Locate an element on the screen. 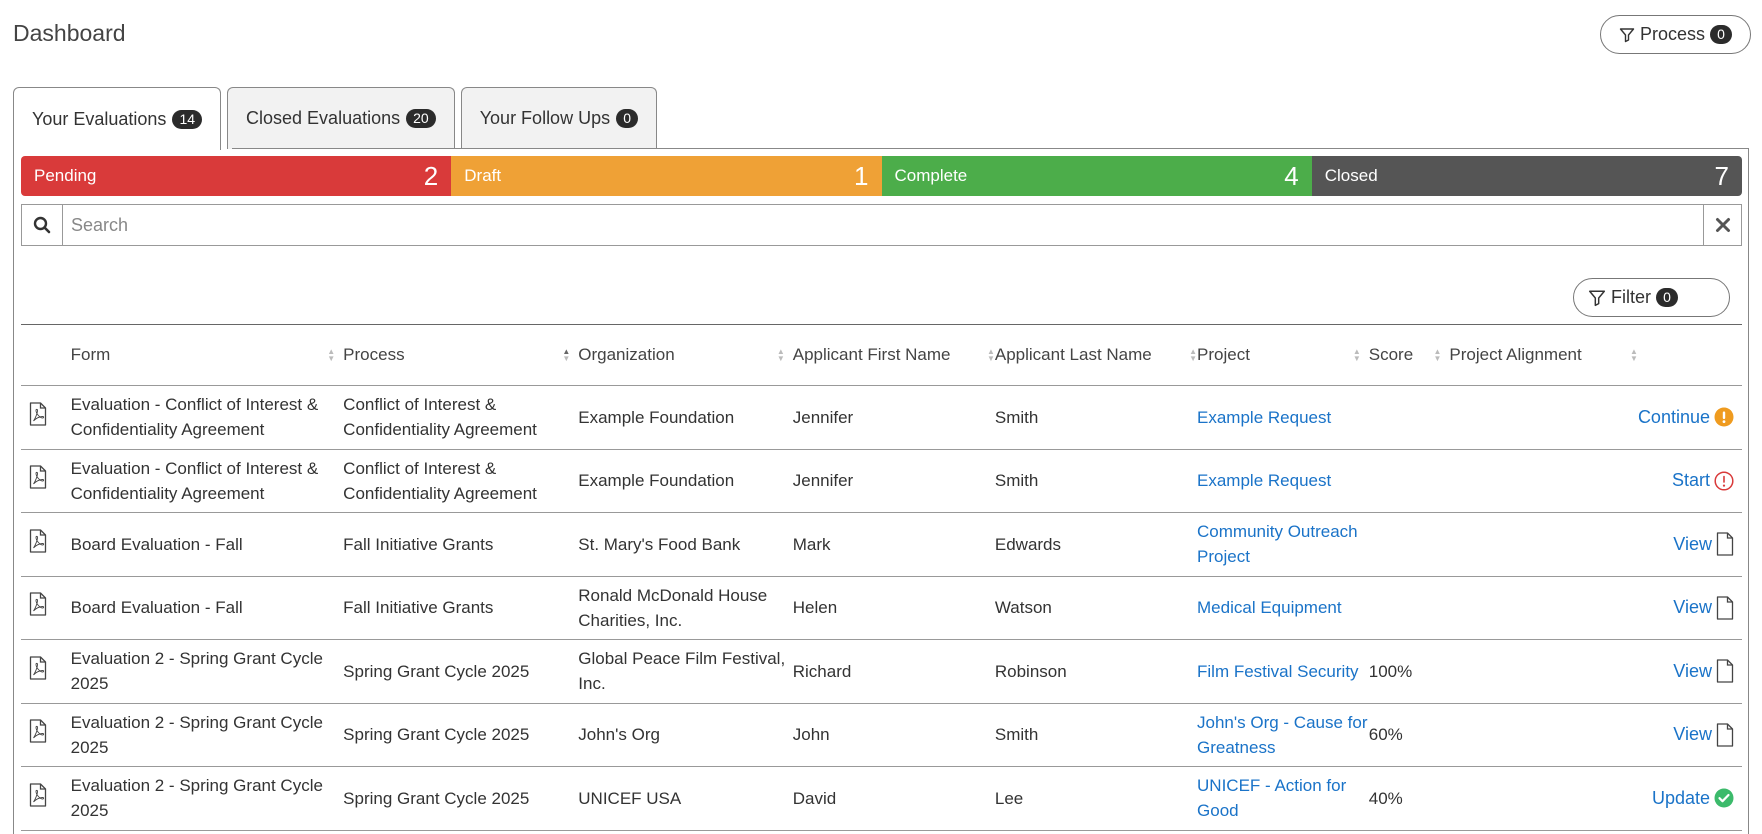  tab-count-badge: 14 is located at coordinates (187, 119).